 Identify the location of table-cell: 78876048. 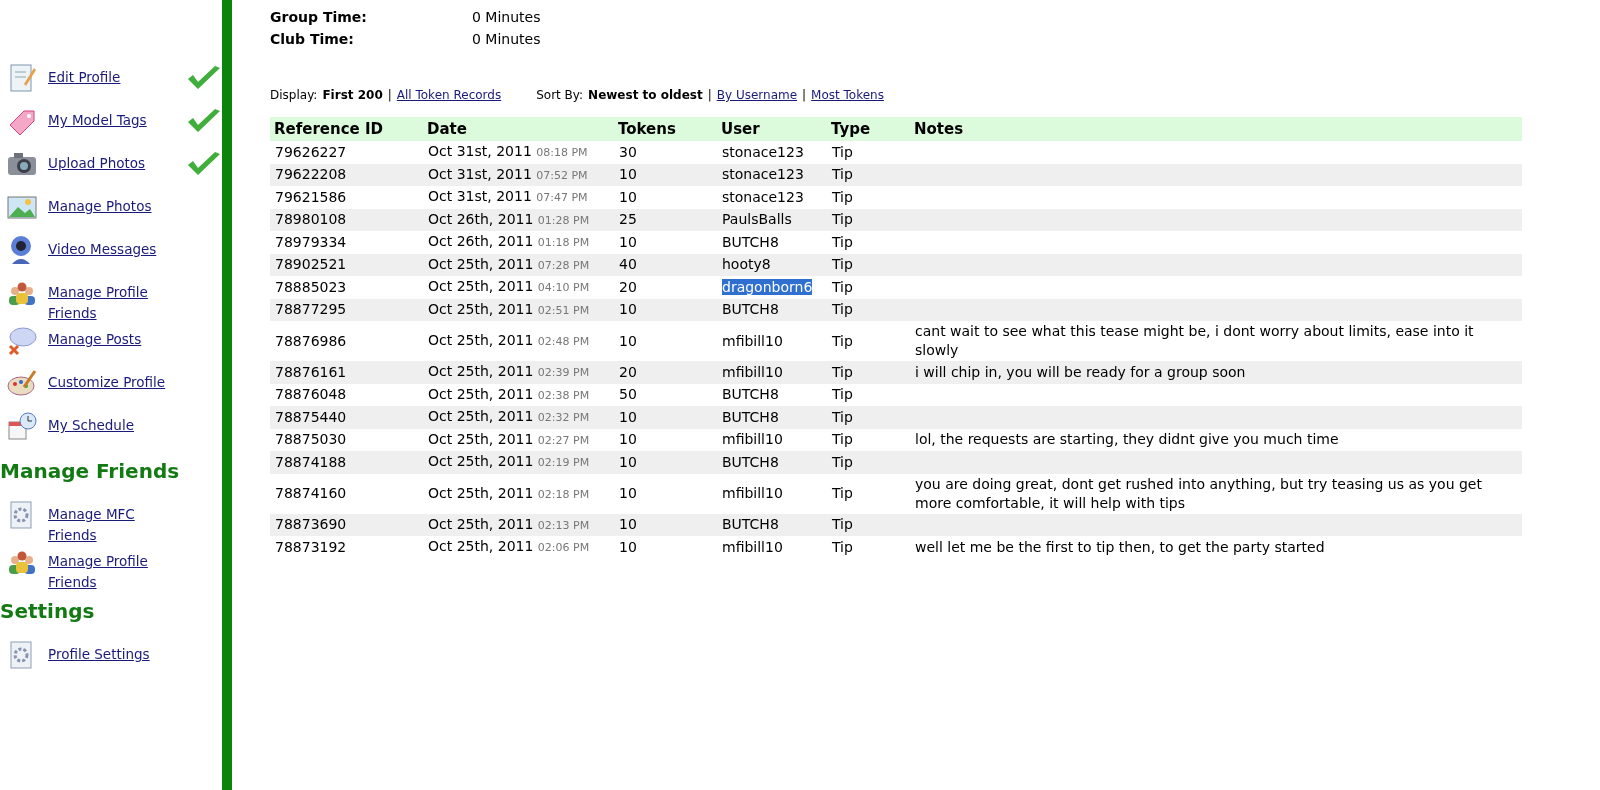
(346, 394).